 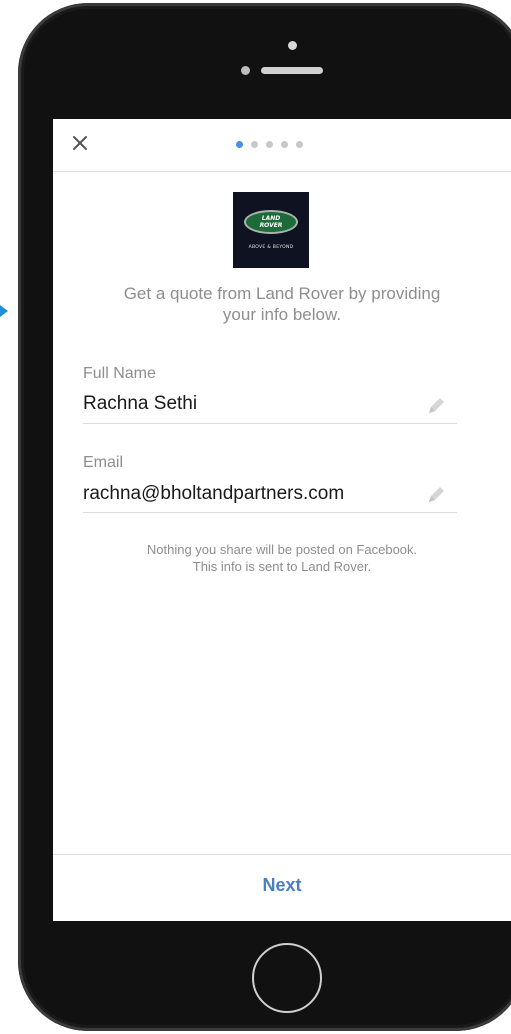 What do you see at coordinates (282, 314) in the screenshot?
I see `intro-line-2: your info below.` at bounding box center [282, 314].